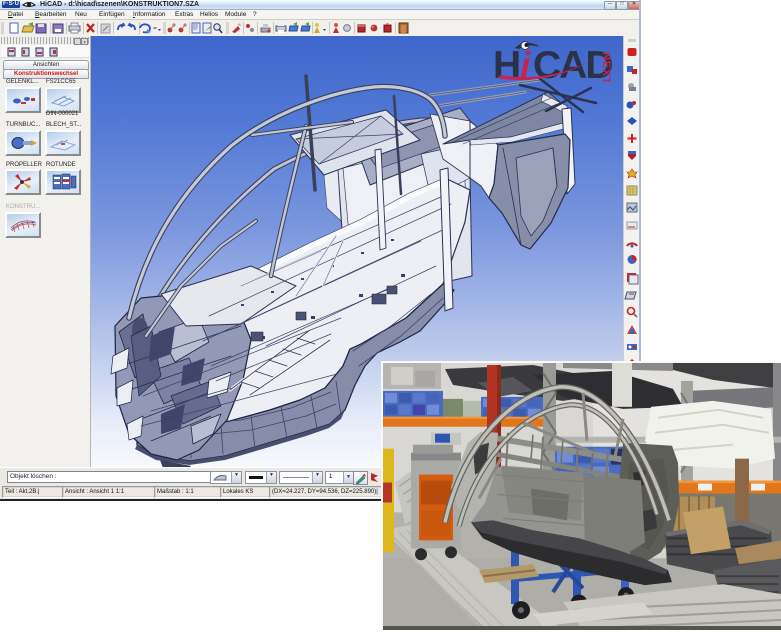  What do you see at coordinates (525, 63) in the screenshot?
I see `svg-text: i` at bounding box center [525, 63].